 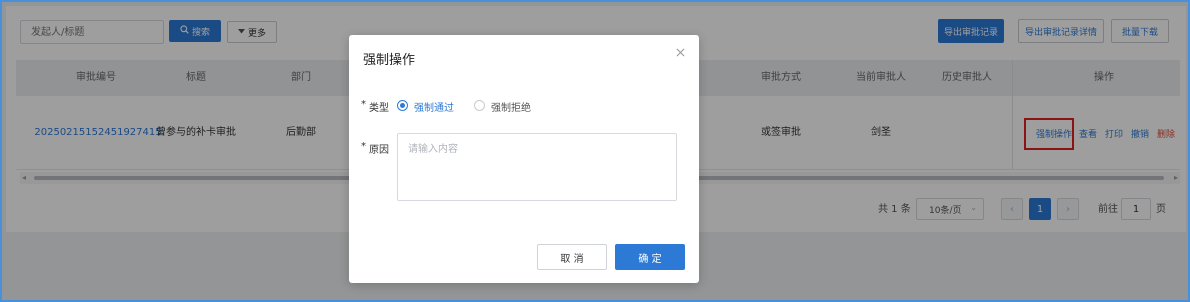 I want to click on reason-required-mark: *, so click(x=363, y=146).